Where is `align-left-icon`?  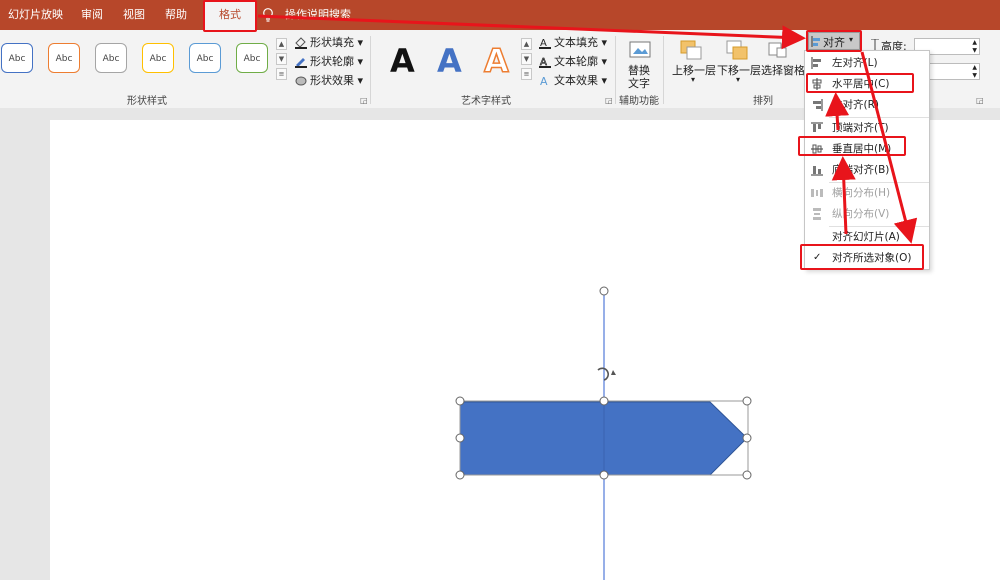 align-left-icon is located at coordinates (816, 63).